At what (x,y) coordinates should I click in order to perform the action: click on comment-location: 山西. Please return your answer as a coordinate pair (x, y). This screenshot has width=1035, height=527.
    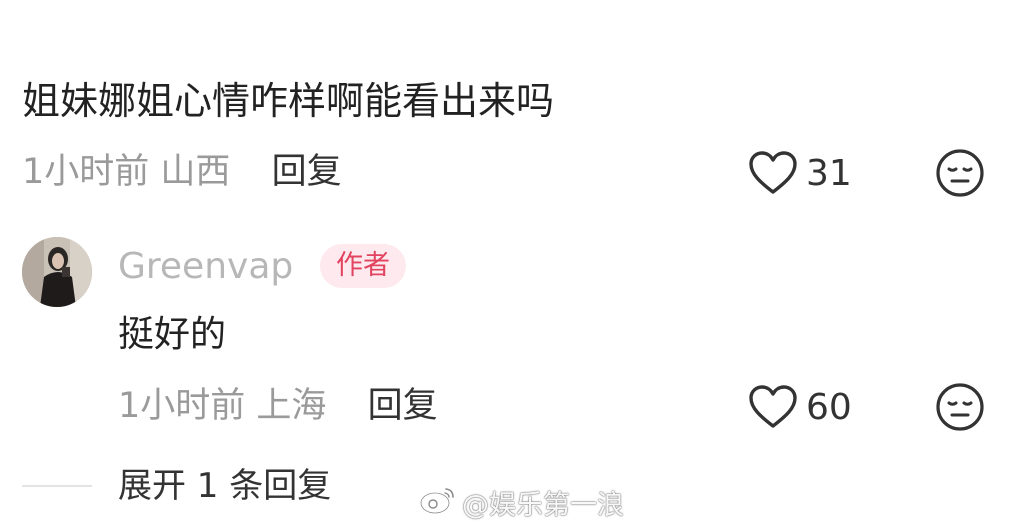
    Looking at the image, I should click on (195, 172).